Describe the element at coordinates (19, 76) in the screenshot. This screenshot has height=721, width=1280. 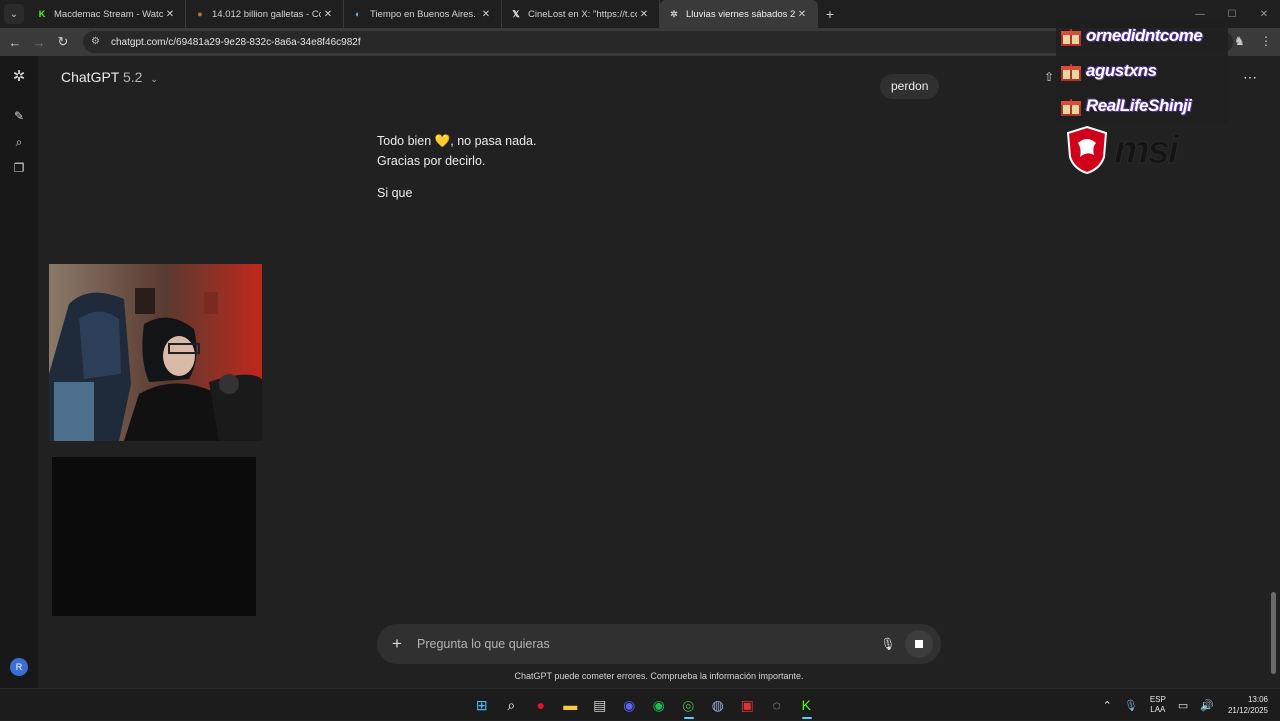
I see `openai-logo-icon: ✲` at that location.